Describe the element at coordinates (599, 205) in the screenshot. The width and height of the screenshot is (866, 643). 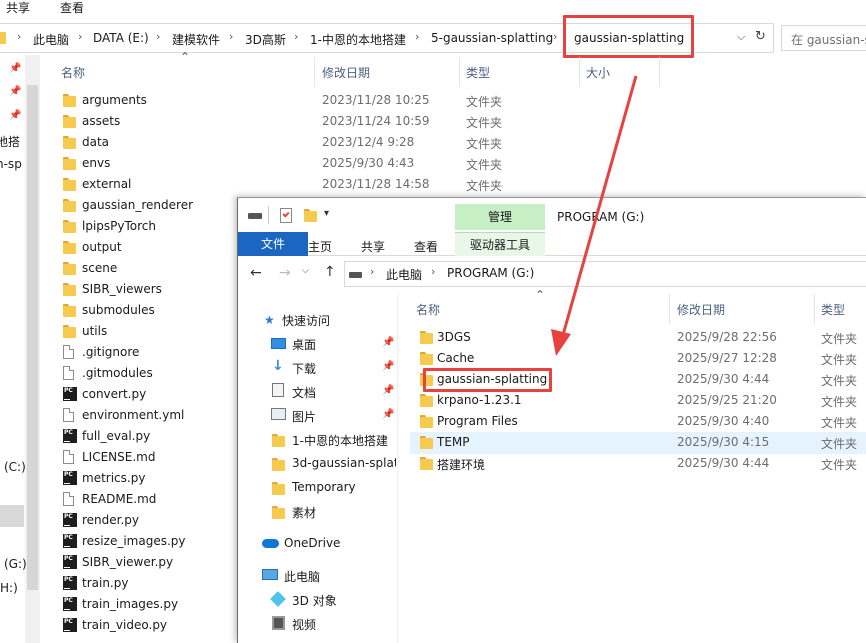
I see `arrow-line` at that location.